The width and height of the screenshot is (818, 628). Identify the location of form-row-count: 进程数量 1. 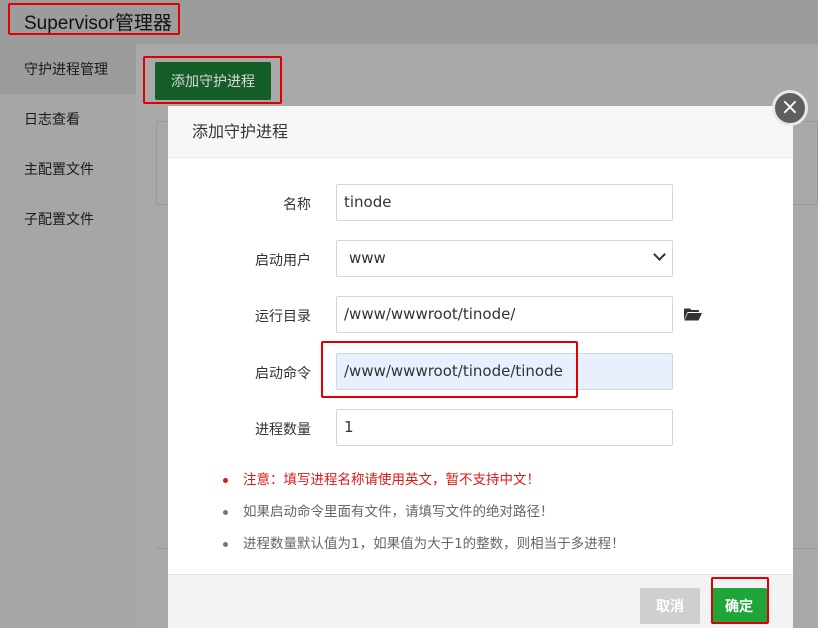
(480, 428).